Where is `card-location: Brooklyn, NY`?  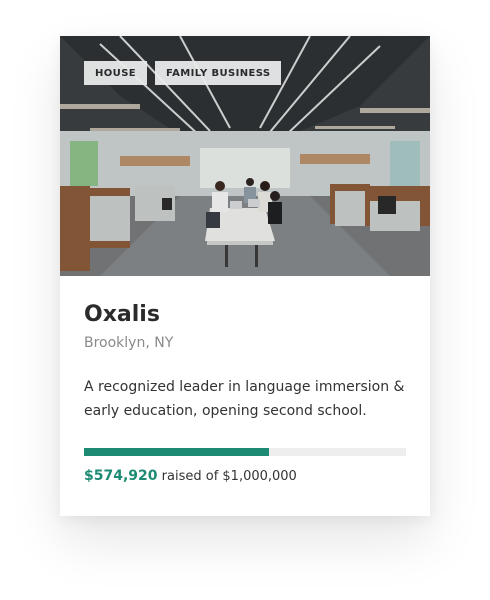 card-location: Brooklyn, NY is located at coordinates (129, 343).